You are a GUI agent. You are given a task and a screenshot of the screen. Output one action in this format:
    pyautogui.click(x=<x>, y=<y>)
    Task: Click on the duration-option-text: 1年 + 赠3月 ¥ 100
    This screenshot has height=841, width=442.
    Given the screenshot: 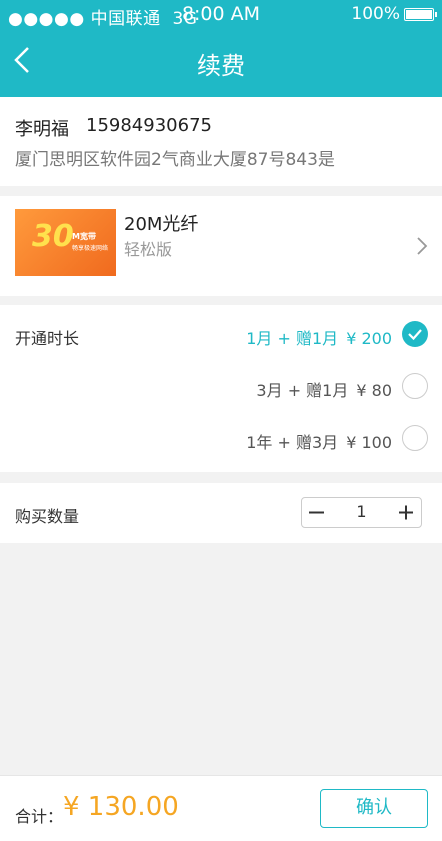 What is the action you would take?
    pyautogui.click(x=319, y=441)
    